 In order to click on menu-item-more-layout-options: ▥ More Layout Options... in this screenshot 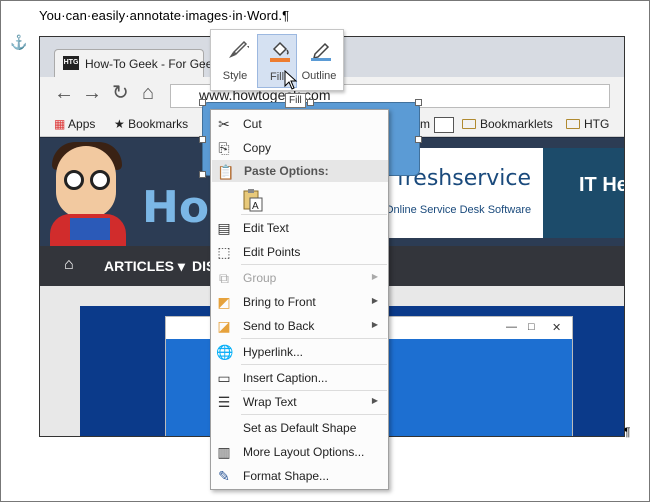, I will do `click(299, 452)`.